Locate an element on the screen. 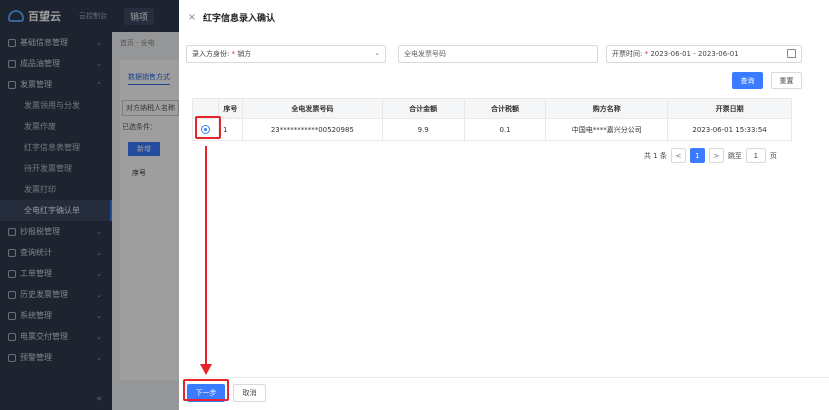 This screenshot has height=410, width=829. column-header: 全电发票号码 is located at coordinates (312, 108).